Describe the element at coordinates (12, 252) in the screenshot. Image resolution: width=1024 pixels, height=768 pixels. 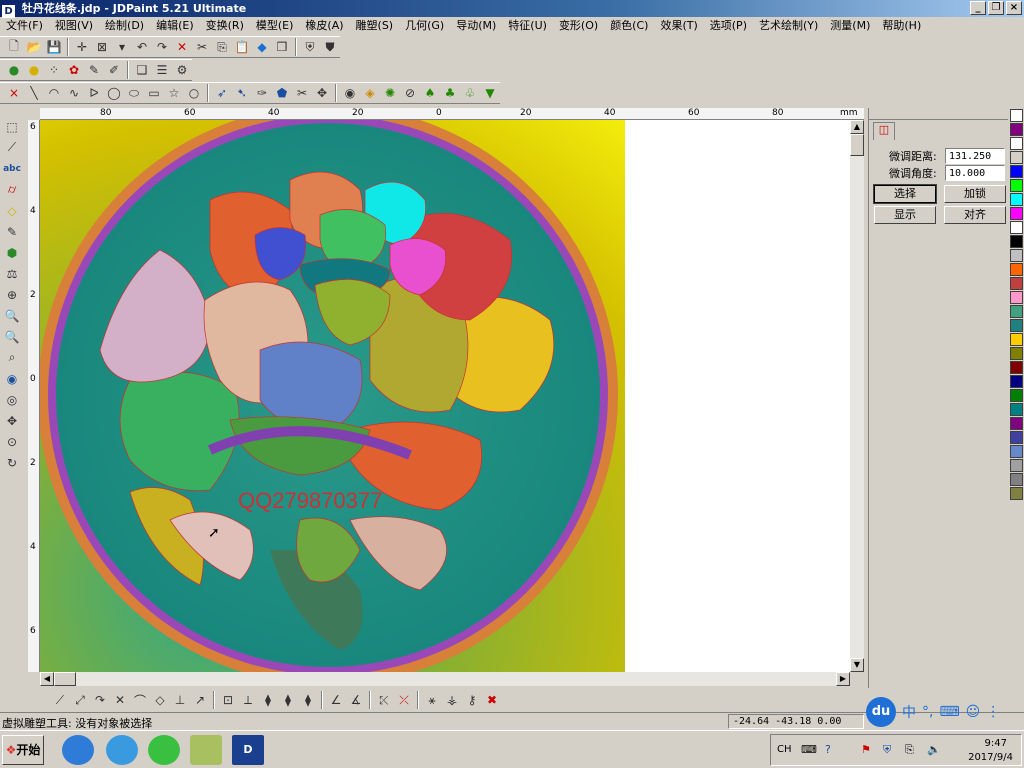
I see `bucket-icon: ⬢` at that location.